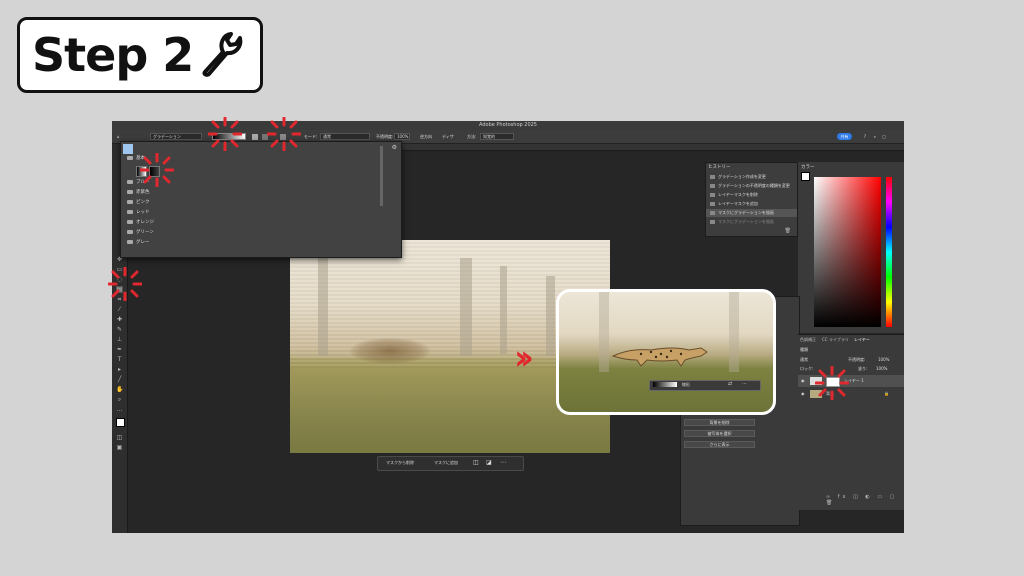 Image resolution: width=1024 pixels, height=576 pixels. Describe the element at coordinates (808, 167) in the screenshot. I see `color-panel-title: カラー` at that location.